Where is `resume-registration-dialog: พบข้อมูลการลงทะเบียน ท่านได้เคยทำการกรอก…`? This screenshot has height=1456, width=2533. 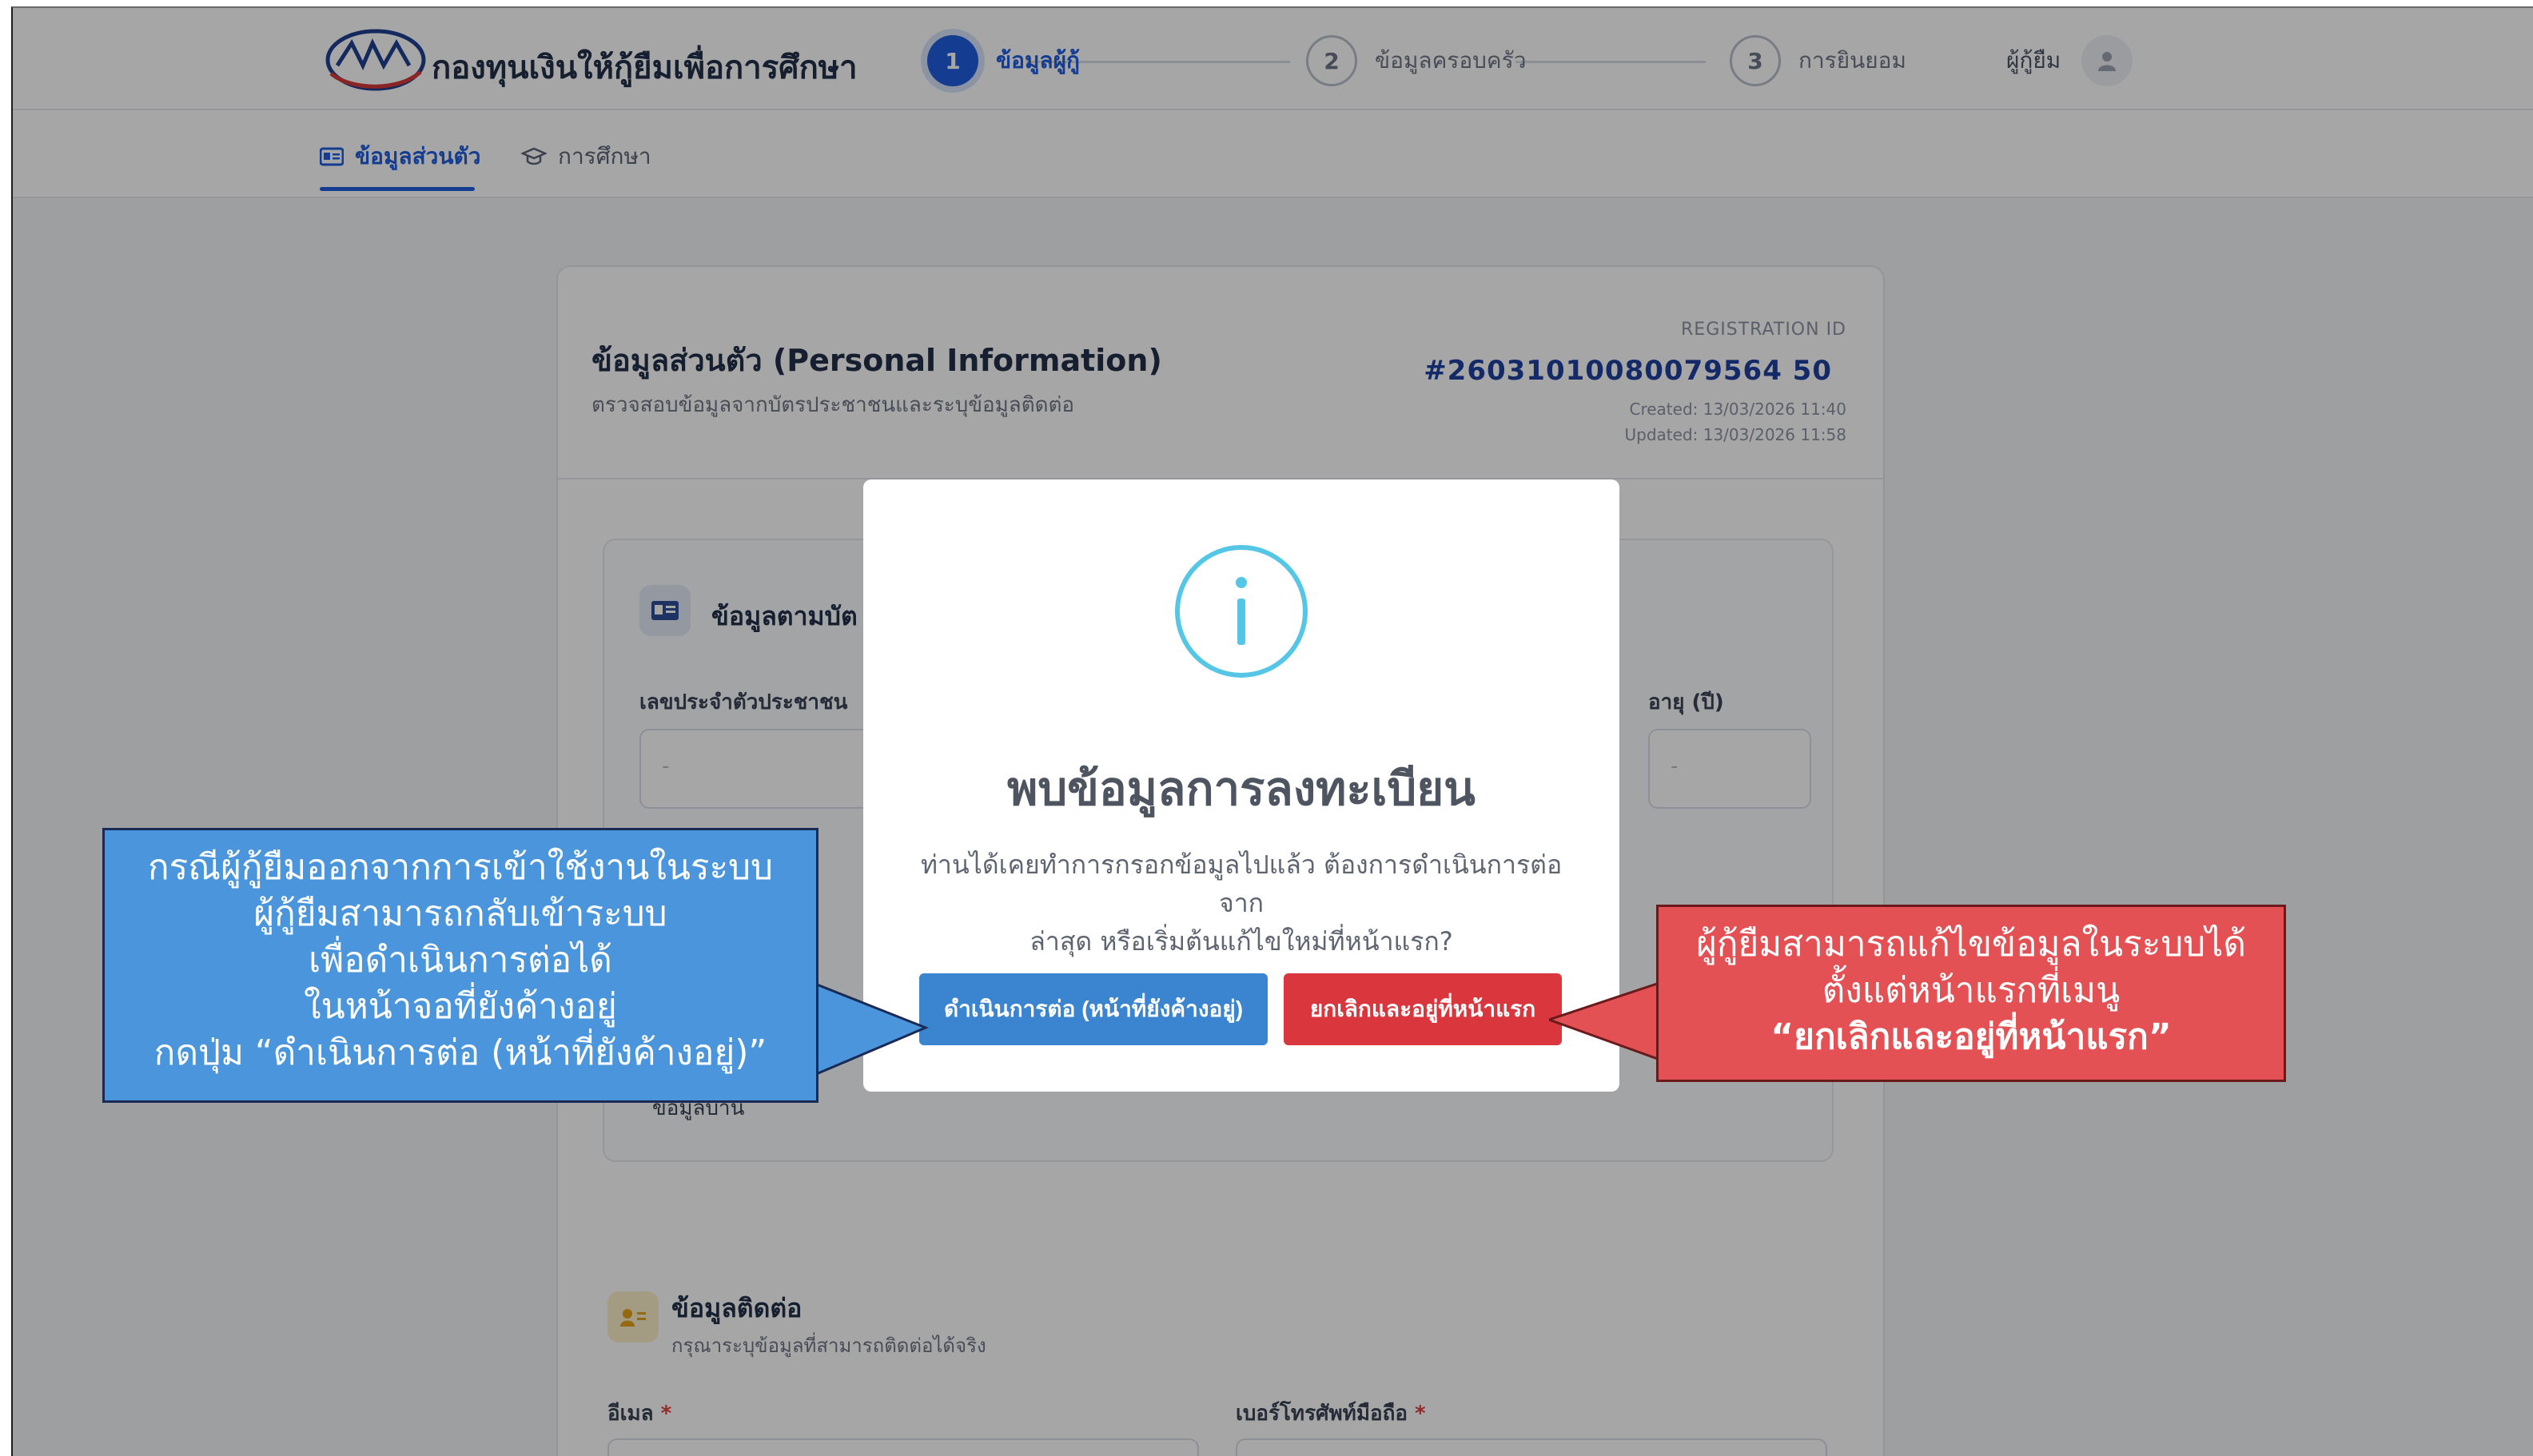 resume-registration-dialog: พบข้อมูลการลงทะเบียน ท่านได้เคยทำการกรอก… is located at coordinates (1241, 785).